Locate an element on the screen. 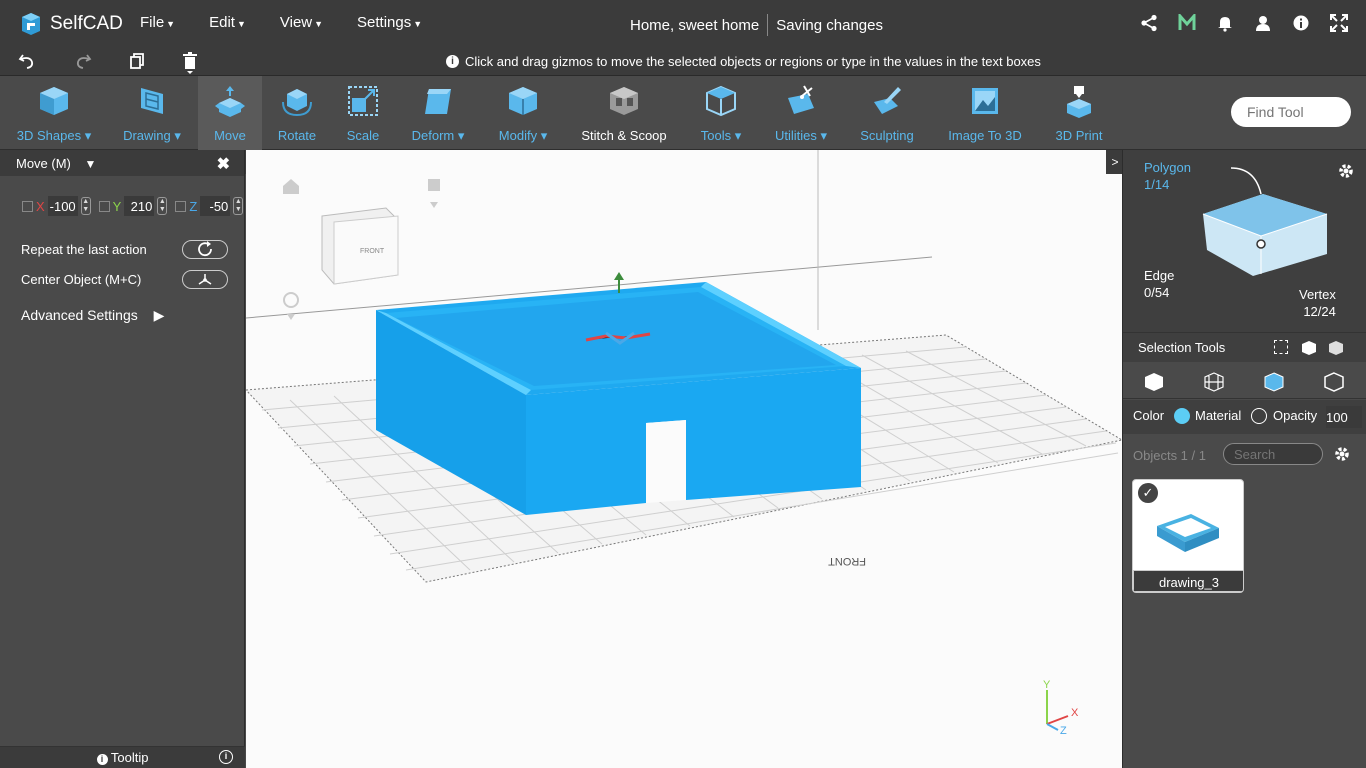  menu-edit: Edit ▼ is located at coordinates (227, 22).